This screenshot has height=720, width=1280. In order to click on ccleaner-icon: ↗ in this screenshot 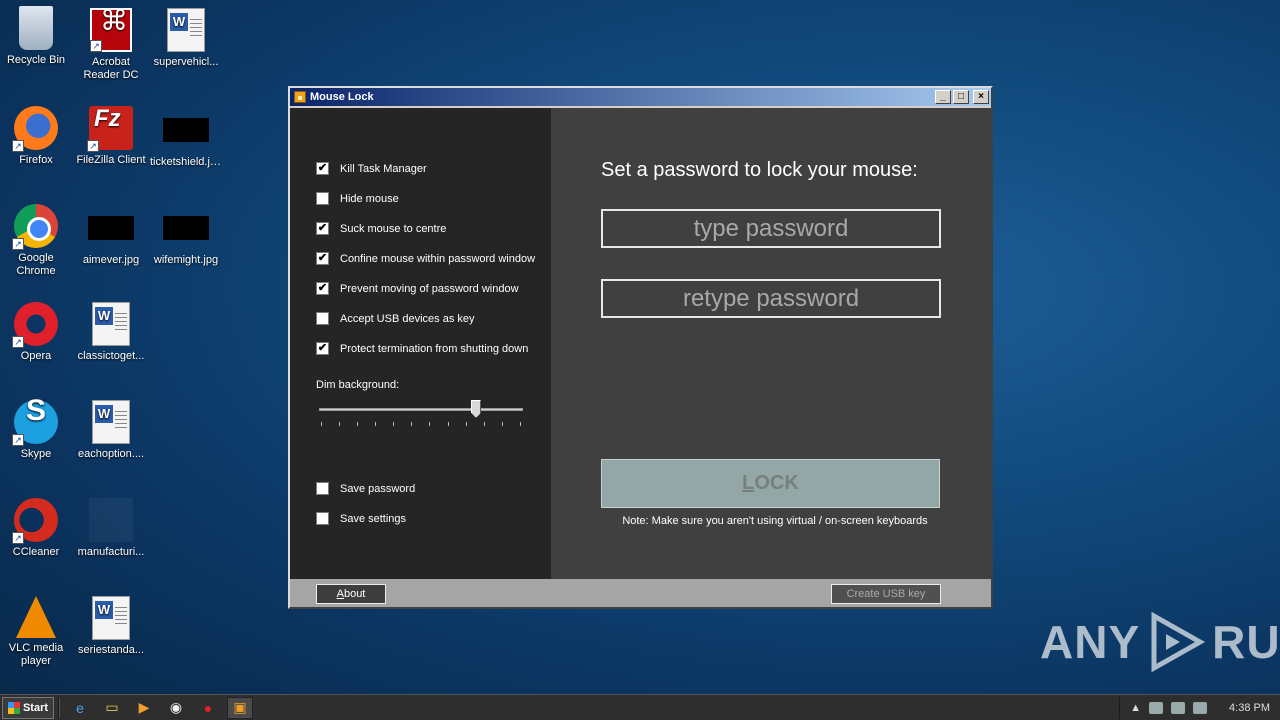, I will do `click(35, 521)`.